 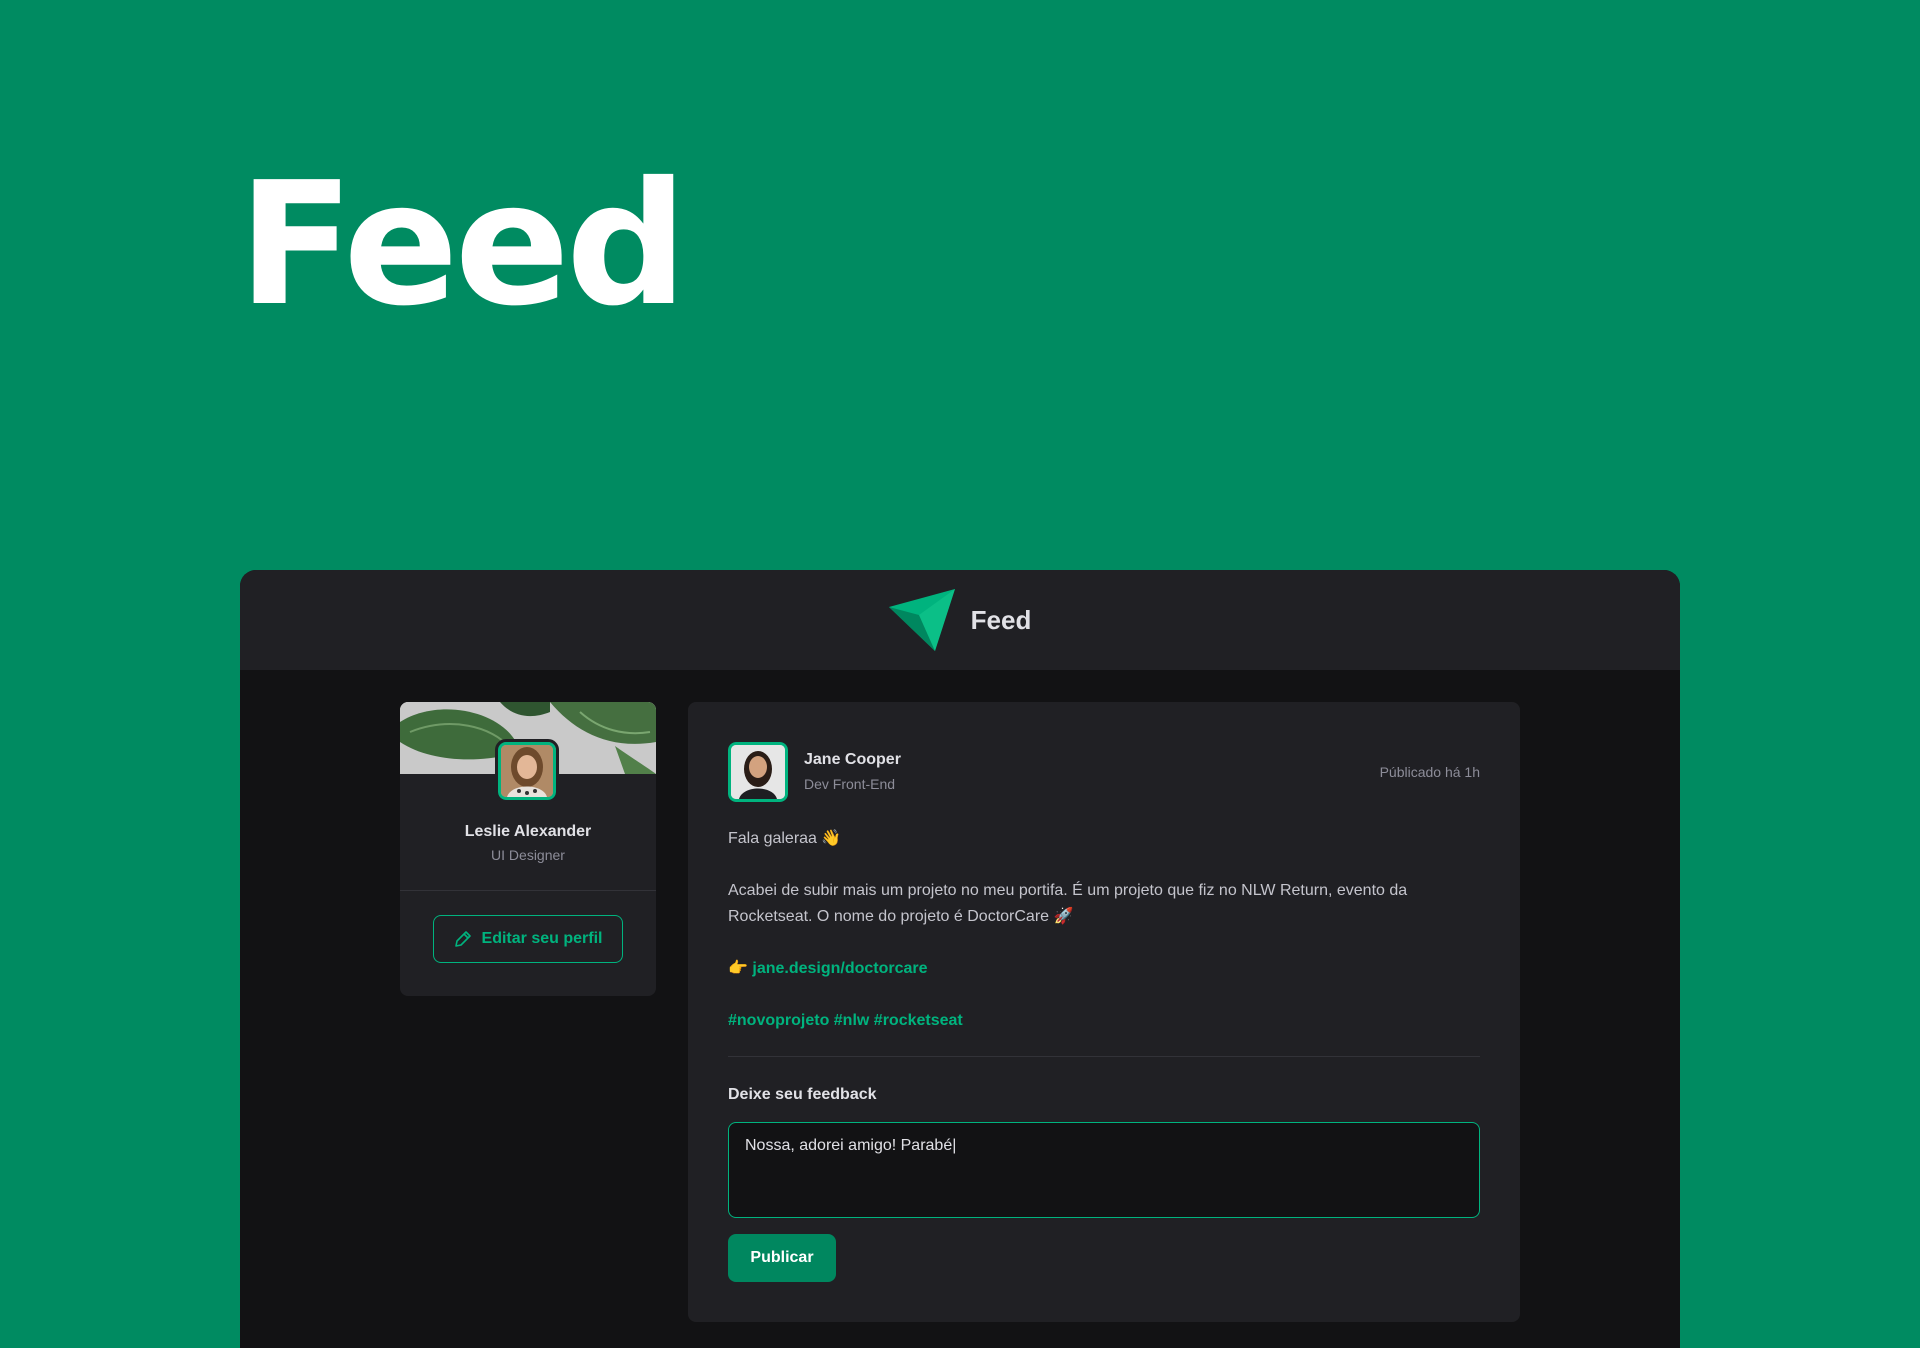 I want to click on profile-name: Leslie Alexander, so click(x=528, y=831).